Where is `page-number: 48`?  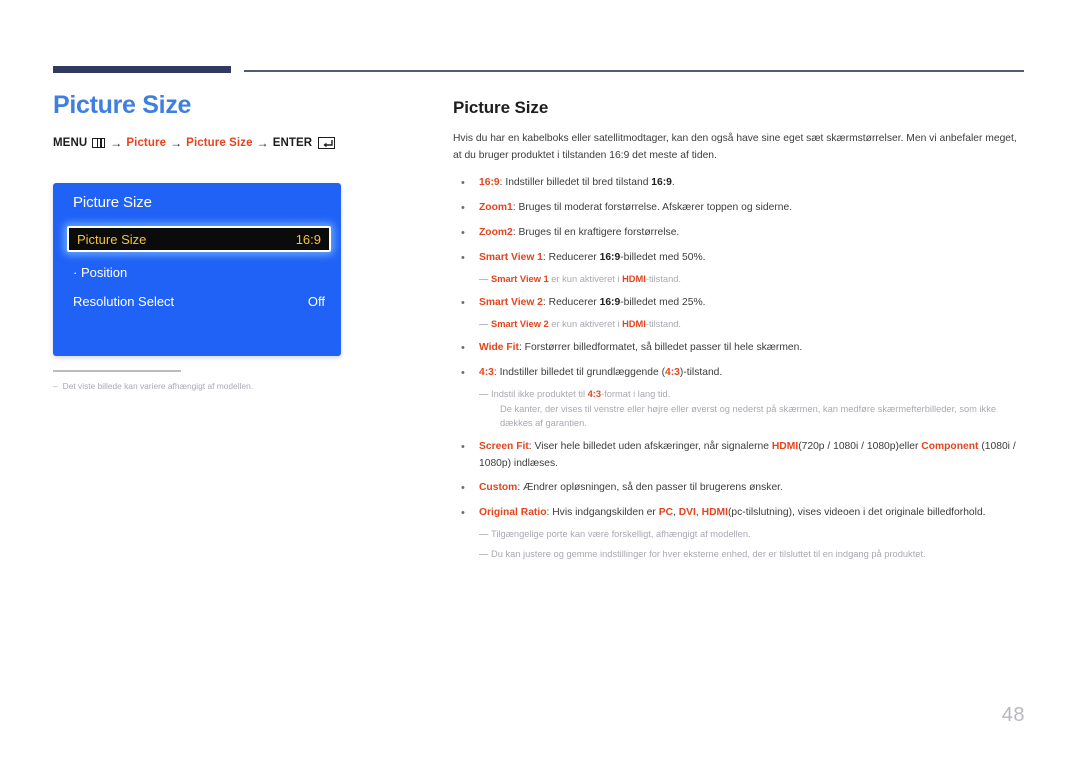
page-number: 48 is located at coordinates (1013, 715).